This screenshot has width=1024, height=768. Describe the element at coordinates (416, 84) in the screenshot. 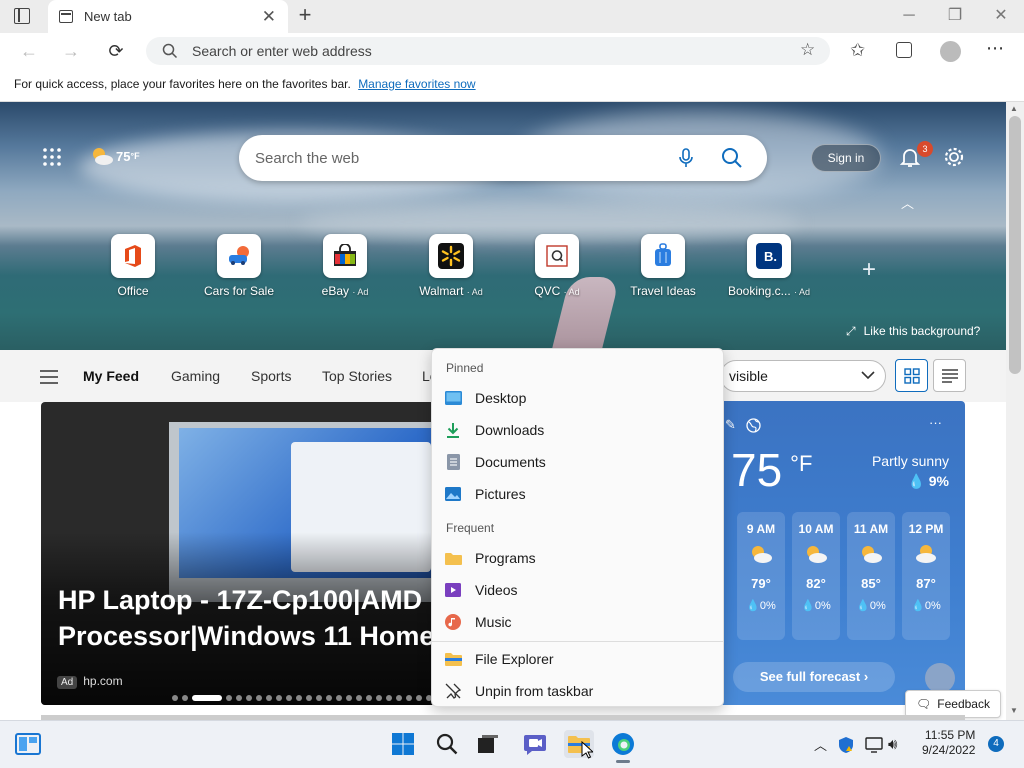

I see `manage-favorites-link: Manage favorites now` at that location.